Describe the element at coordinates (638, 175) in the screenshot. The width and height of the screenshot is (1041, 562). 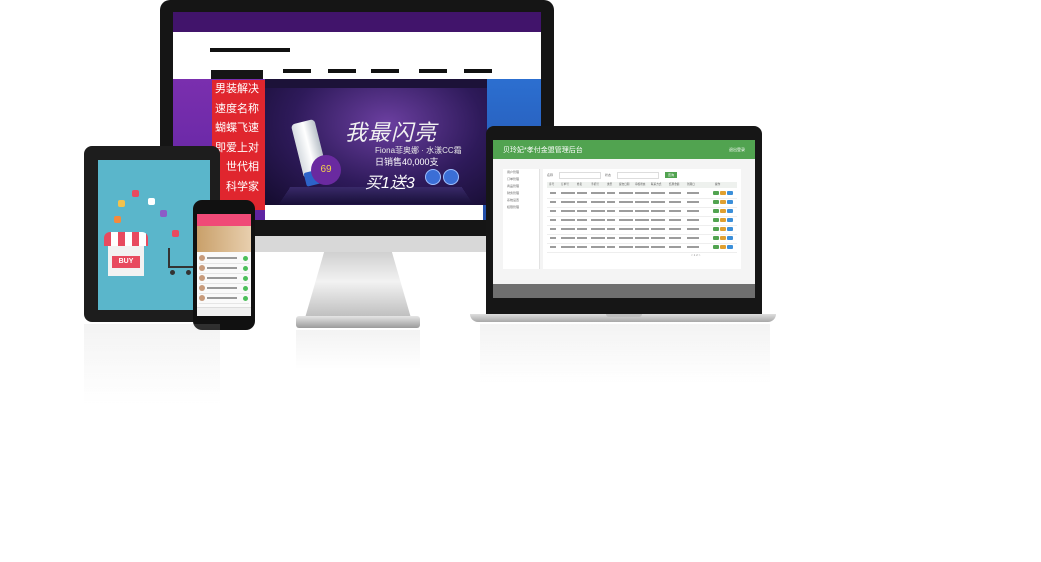
I see `status-select` at that location.